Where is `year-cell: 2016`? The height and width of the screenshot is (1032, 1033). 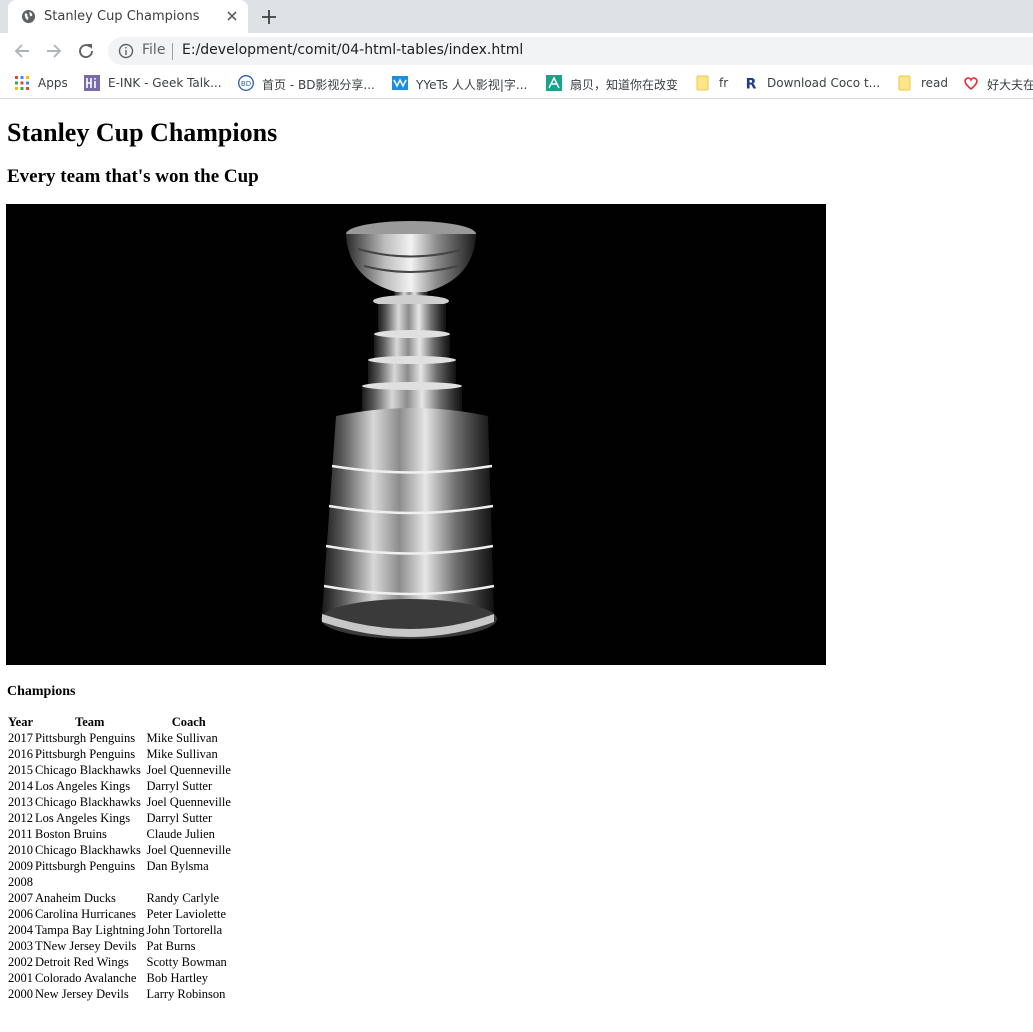
year-cell: 2016 is located at coordinates (20, 754).